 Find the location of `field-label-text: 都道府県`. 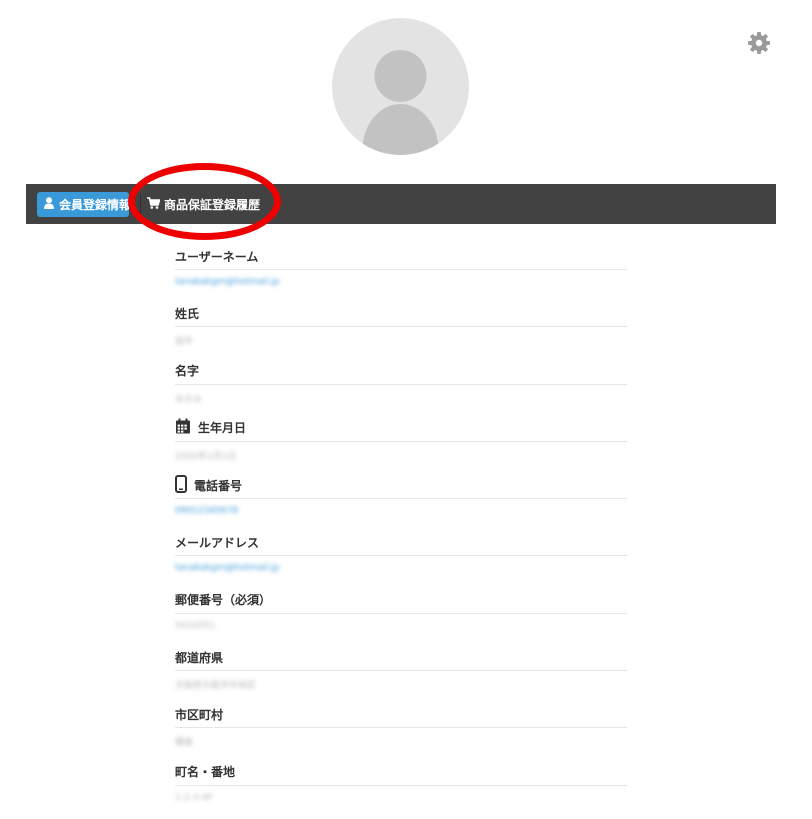

field-label-text: 都道府県 is located at coordinates (199, 657).